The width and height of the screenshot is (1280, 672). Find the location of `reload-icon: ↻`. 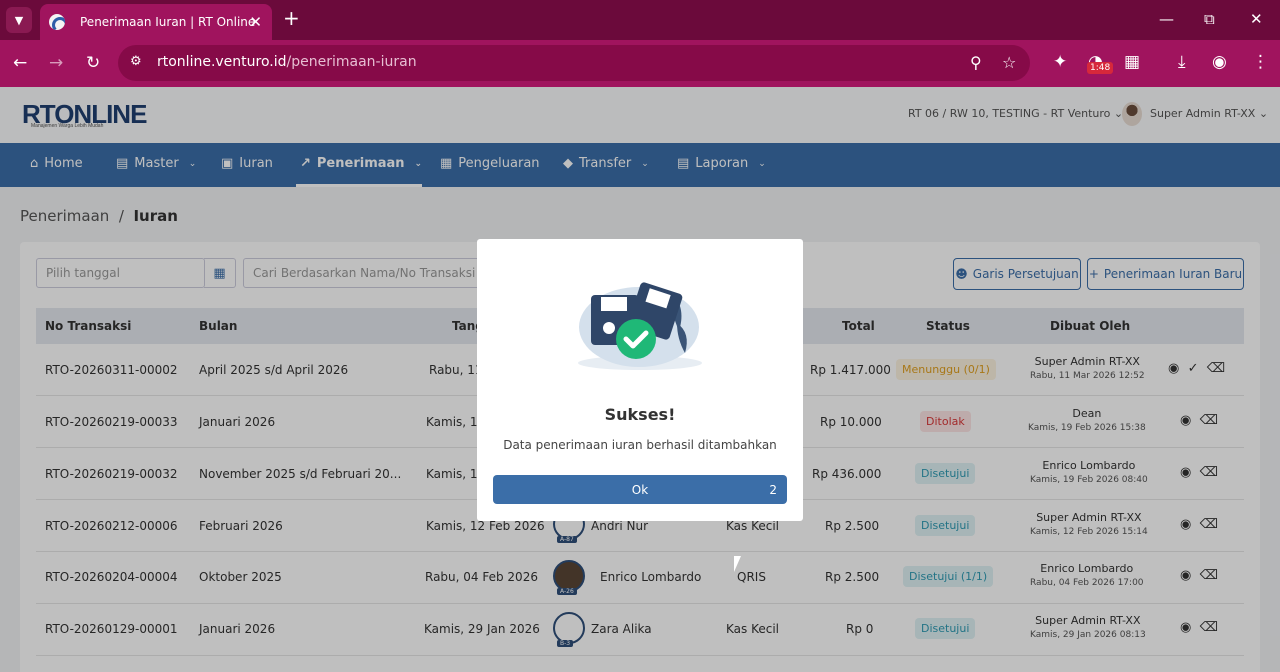

reload-icon: ↻ is located at coordinates (93, 63).